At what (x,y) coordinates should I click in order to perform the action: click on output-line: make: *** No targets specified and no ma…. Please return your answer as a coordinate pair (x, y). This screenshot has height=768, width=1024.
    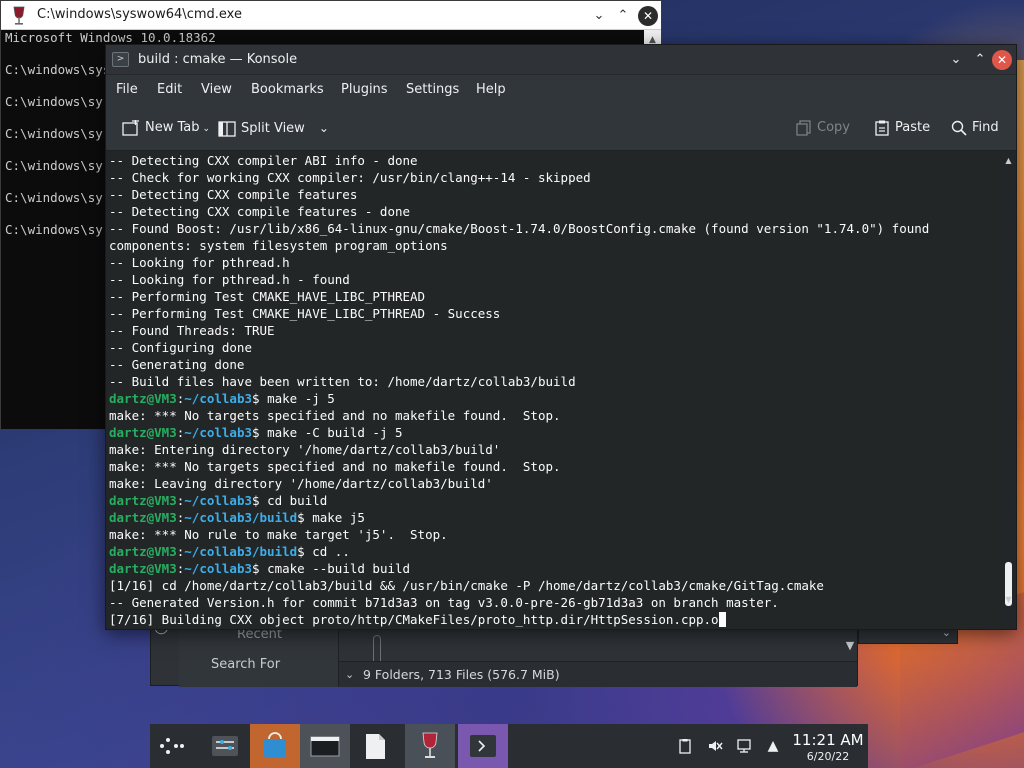
    Looking at the image, I should click on (553, 466).